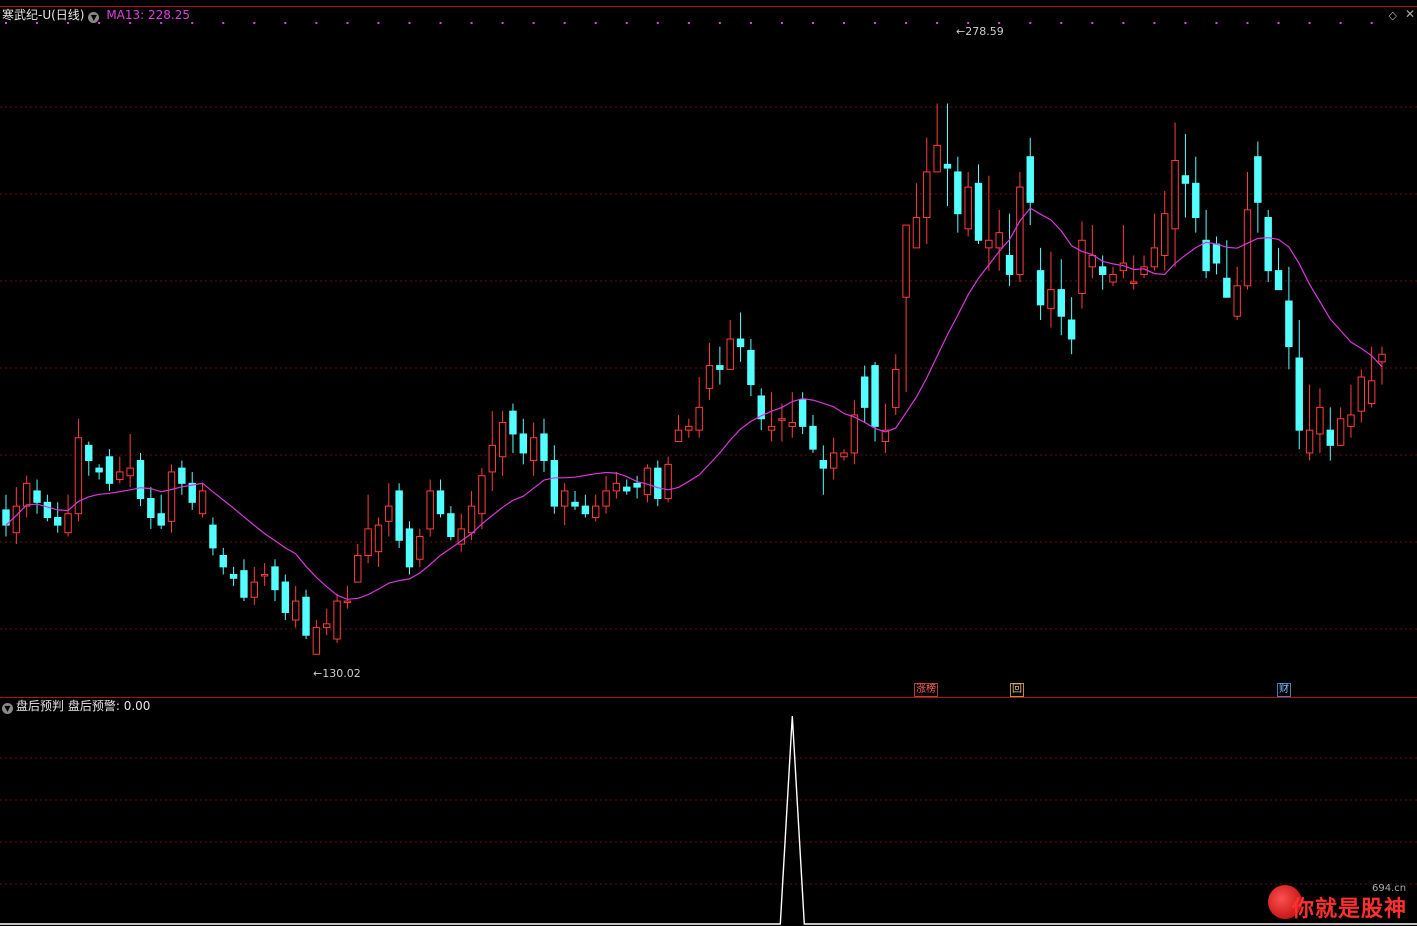 The width and height of the screenshot is (1417, 926). I want to click on finance-badge: 财, so click(1284, 690).